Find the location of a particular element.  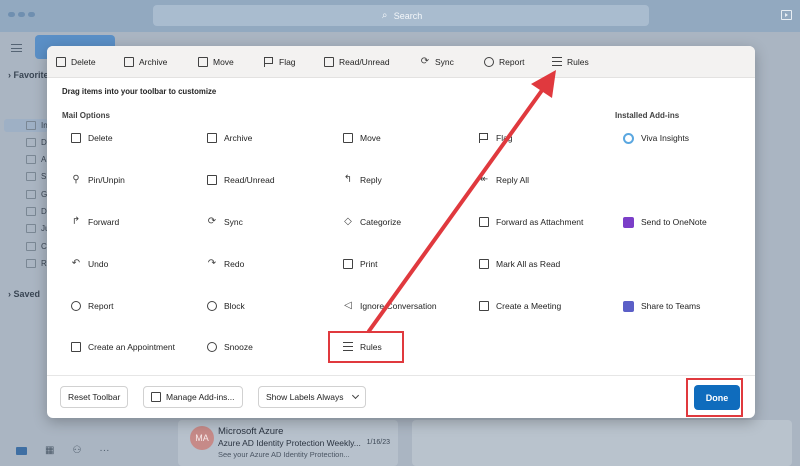

option-create-appointment: Create an Appointment is located at coordinates (123, 347).